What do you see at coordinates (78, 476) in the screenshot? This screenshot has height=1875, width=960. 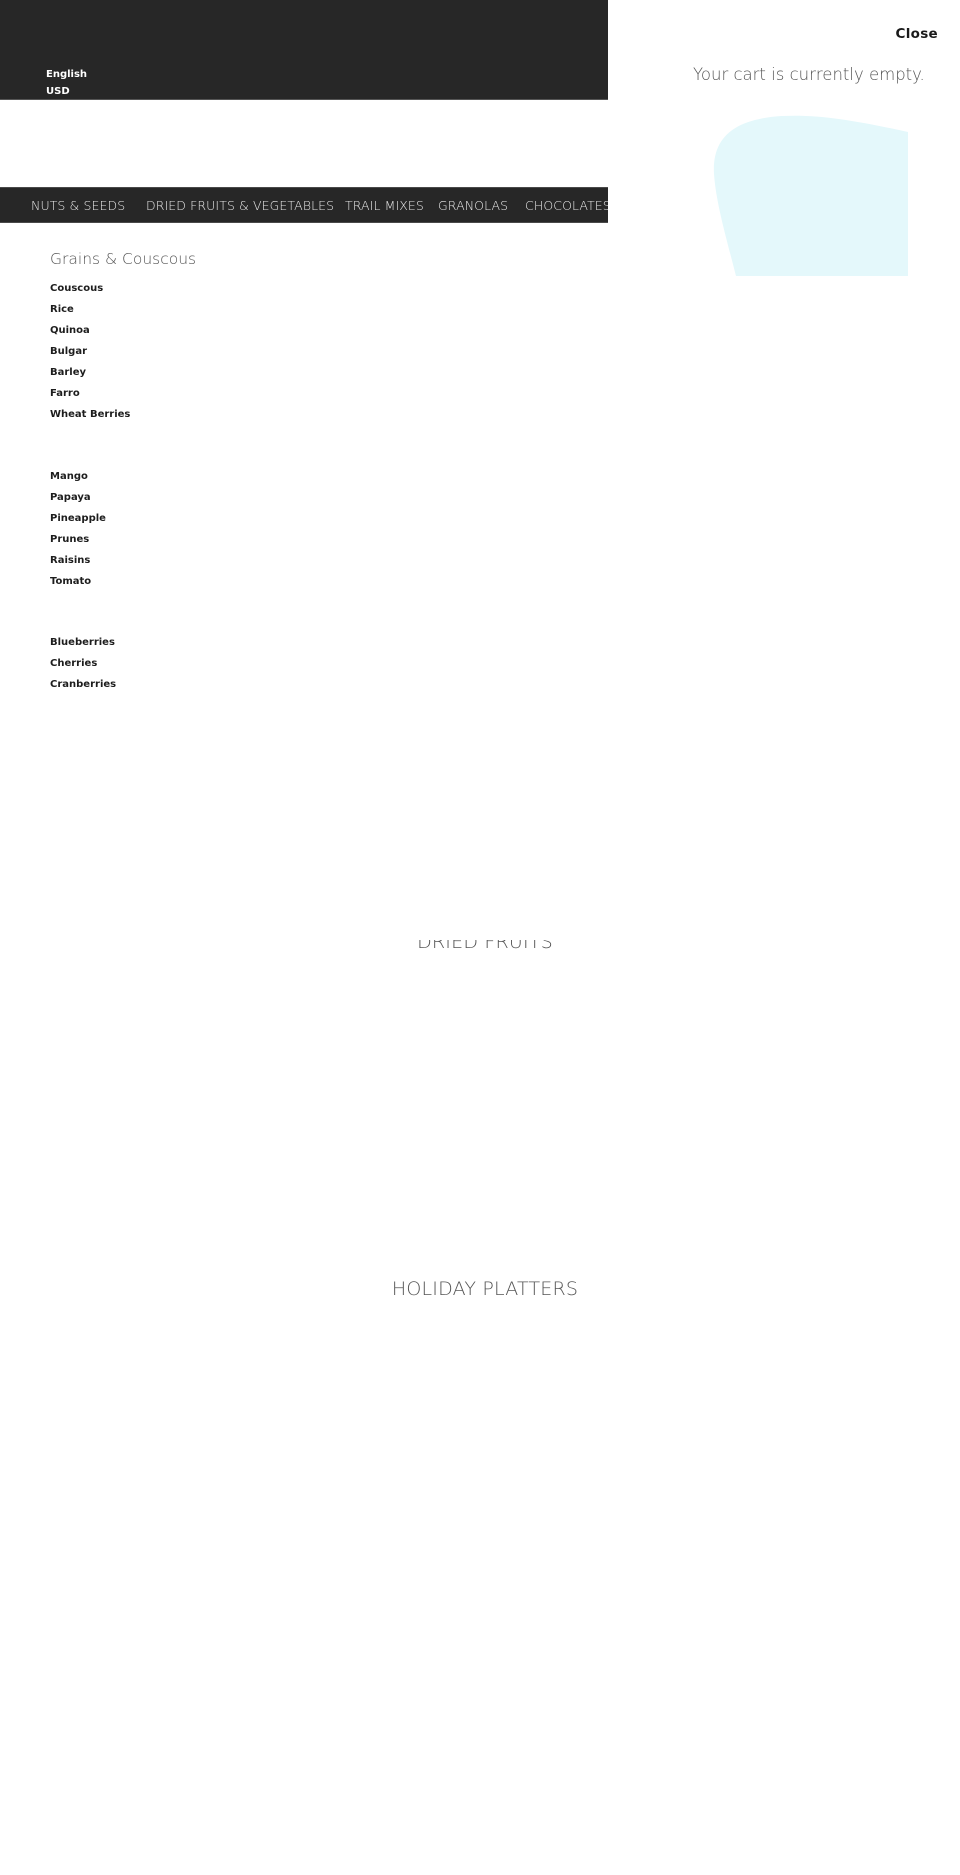 I see `menu-link-mango: Mango` at bounding box center [78, 476].